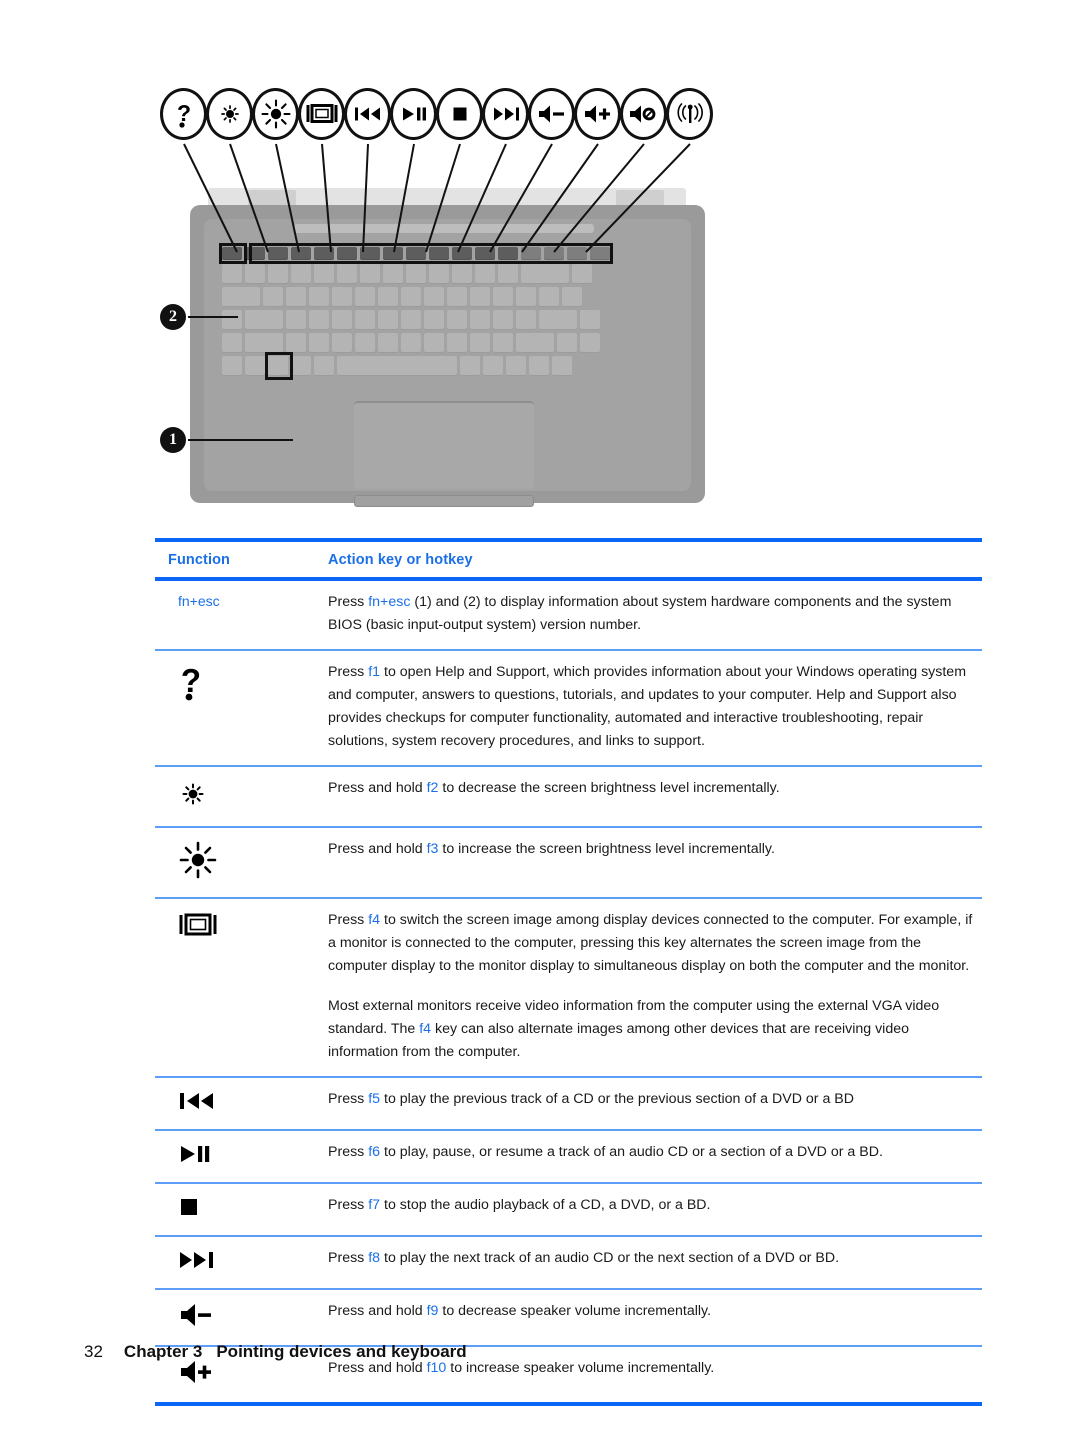  Describe the element at coordinates (535, 343) in the screenshot. I see `key-shift-right` at that location.